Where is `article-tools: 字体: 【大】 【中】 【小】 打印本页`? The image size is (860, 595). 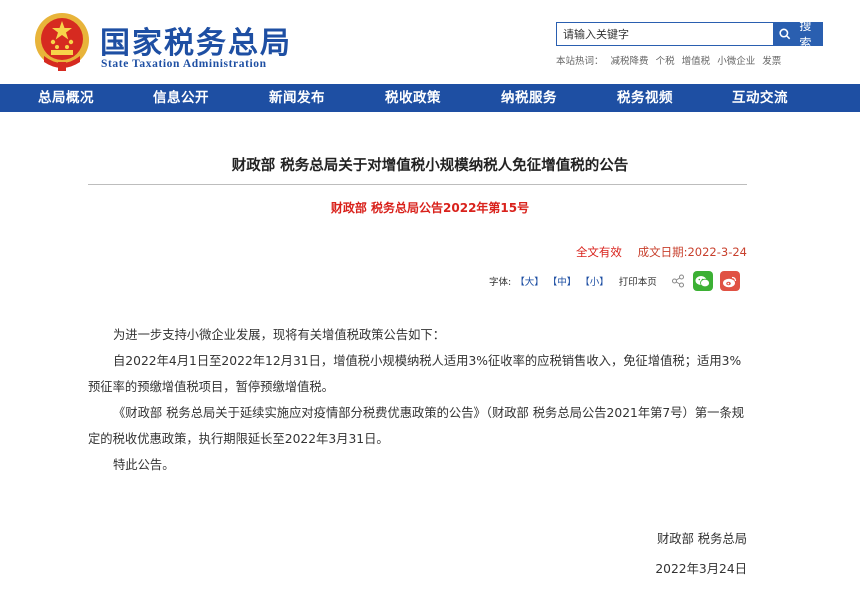
article-tools: 字体: 【大】 【中】 【小】 打印本页 is located at coordinates (614, 281).